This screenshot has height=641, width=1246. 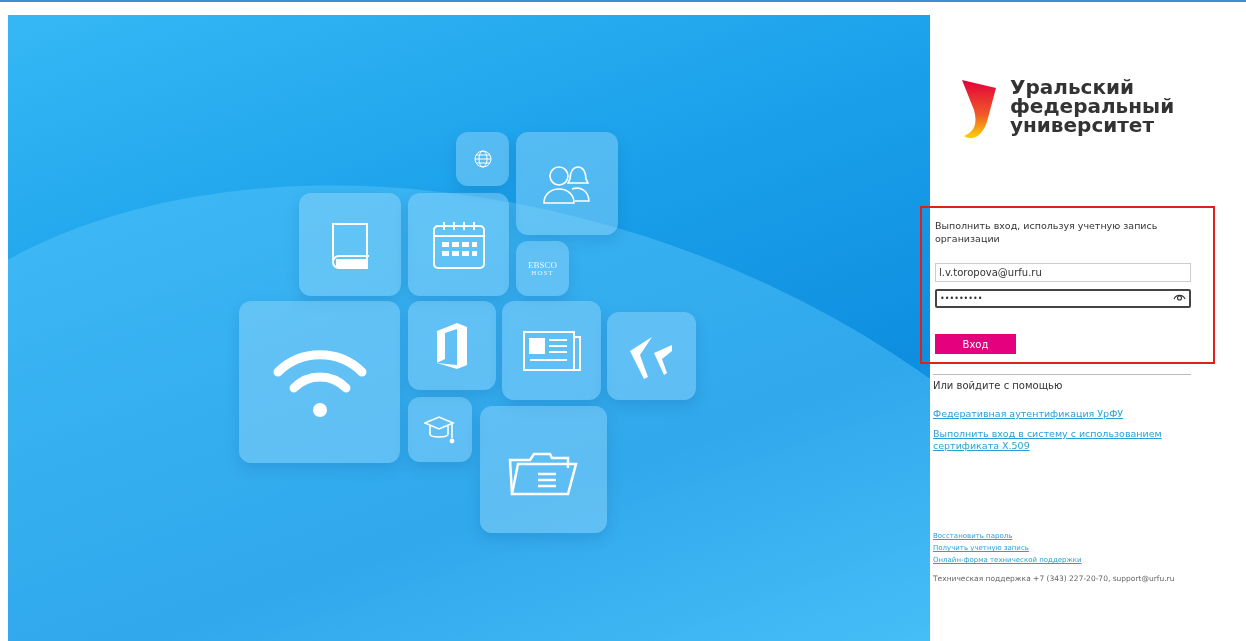 I want to click on university-name: Уральский федеральный университет, so click(x=1092, y=108).